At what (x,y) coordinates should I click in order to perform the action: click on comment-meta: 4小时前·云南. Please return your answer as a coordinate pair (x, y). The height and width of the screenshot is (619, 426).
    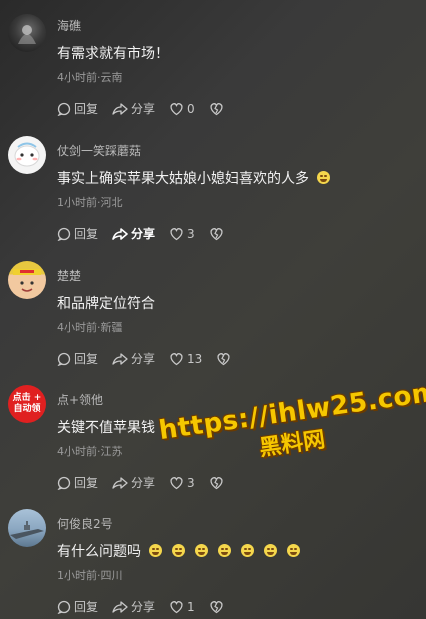
    Looking at the image, I should click on (90, 77).